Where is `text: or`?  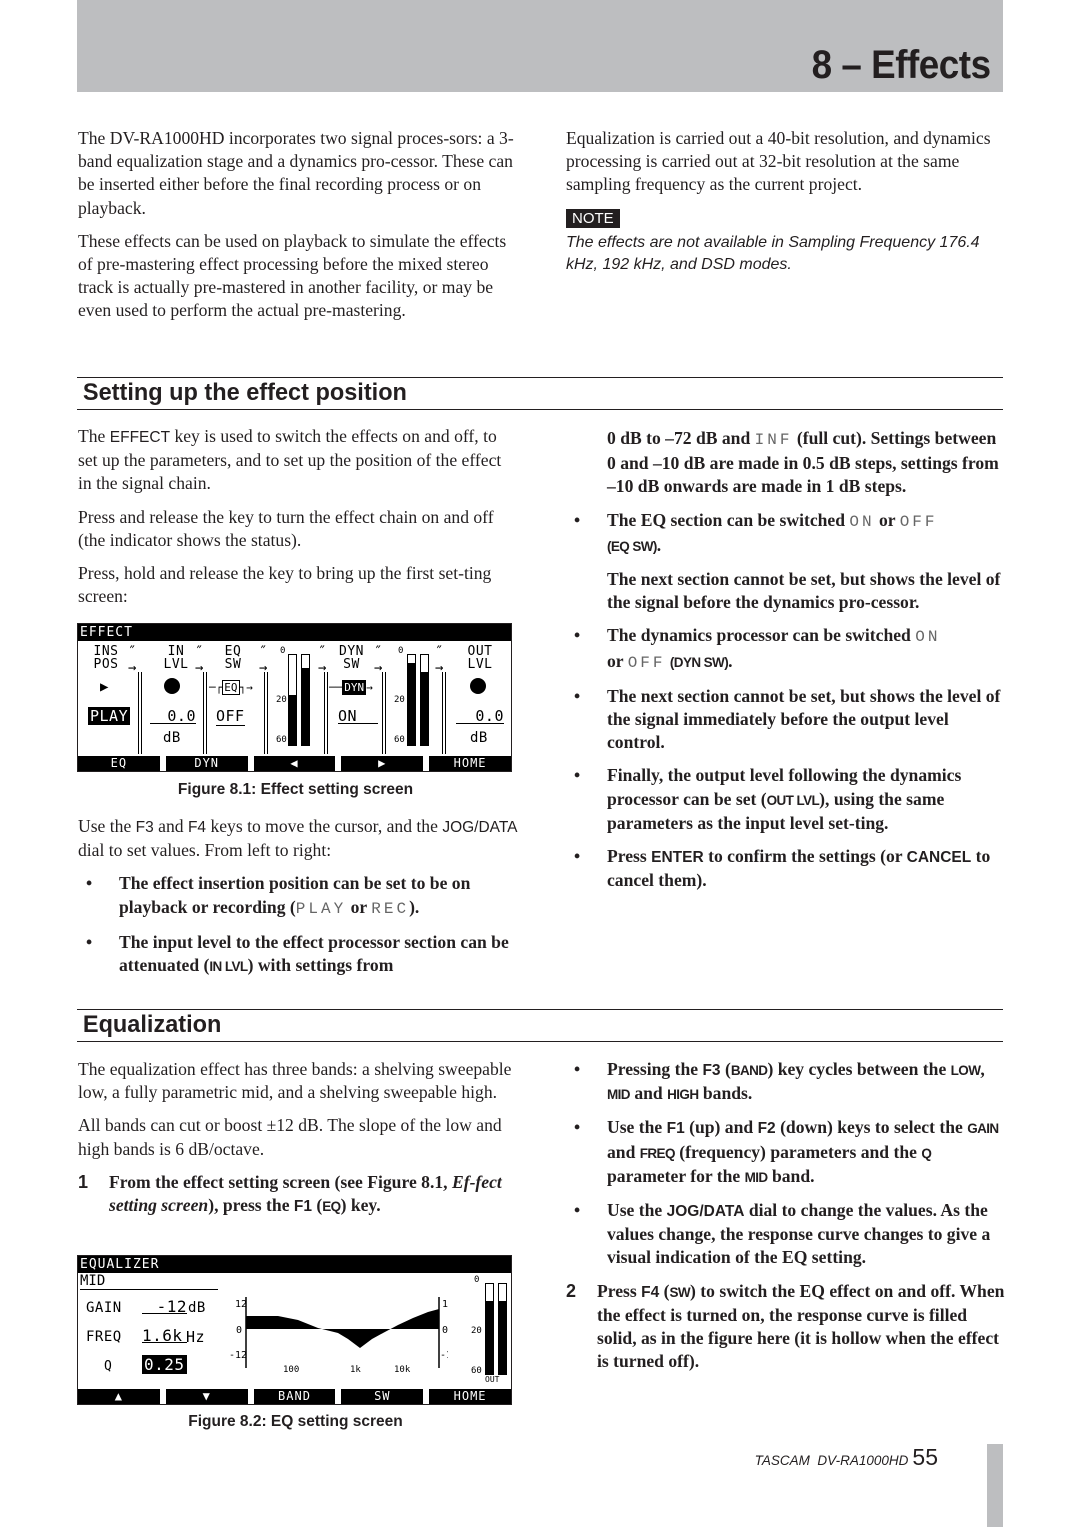
text: or is located at coordinates (359, 906).